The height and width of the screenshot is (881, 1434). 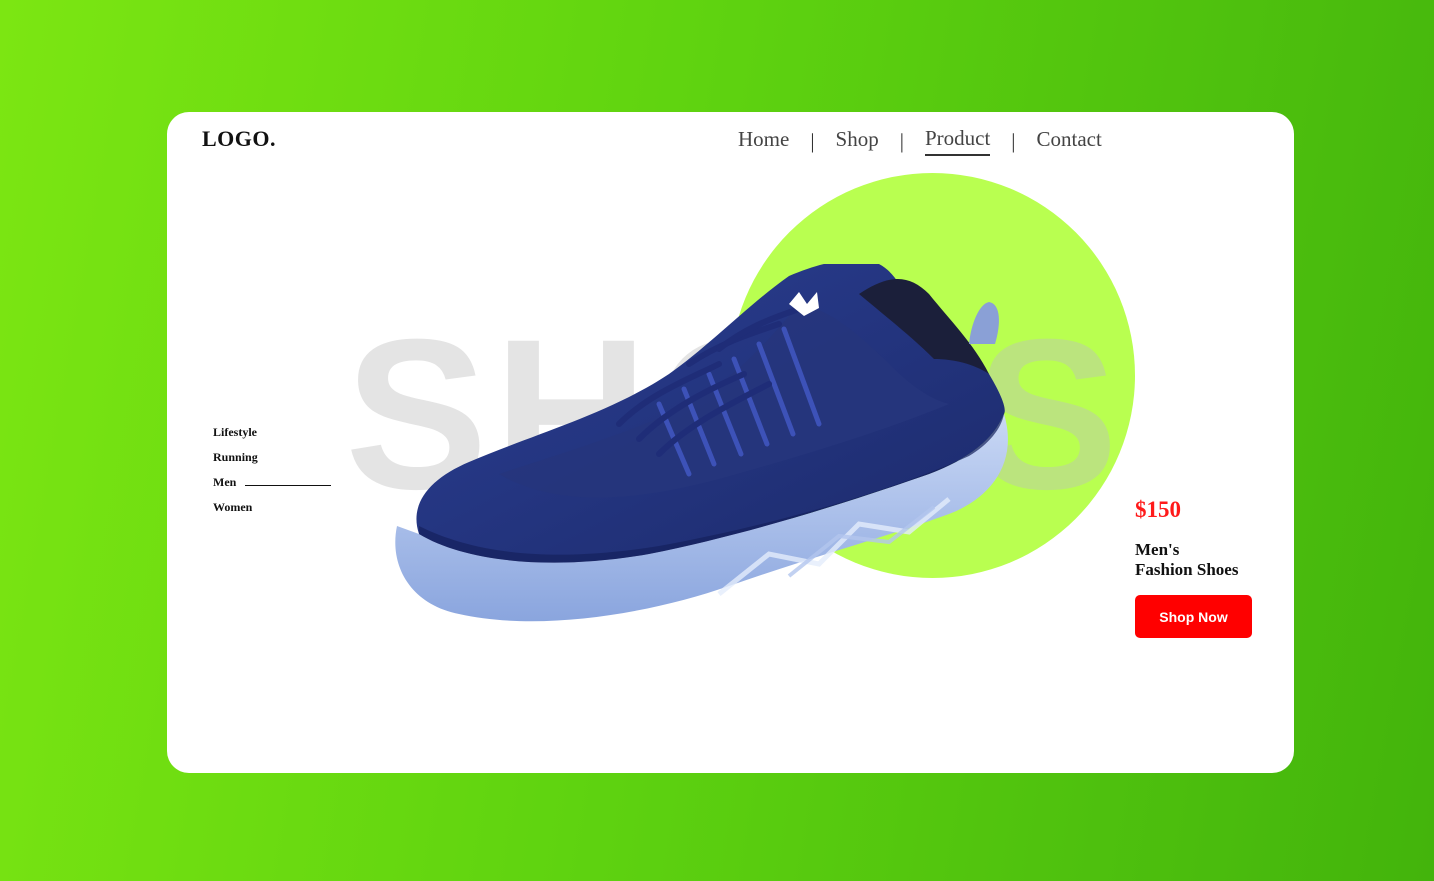 I want to click on product-title-line-1: Men's, so click(x=1157, y=549).